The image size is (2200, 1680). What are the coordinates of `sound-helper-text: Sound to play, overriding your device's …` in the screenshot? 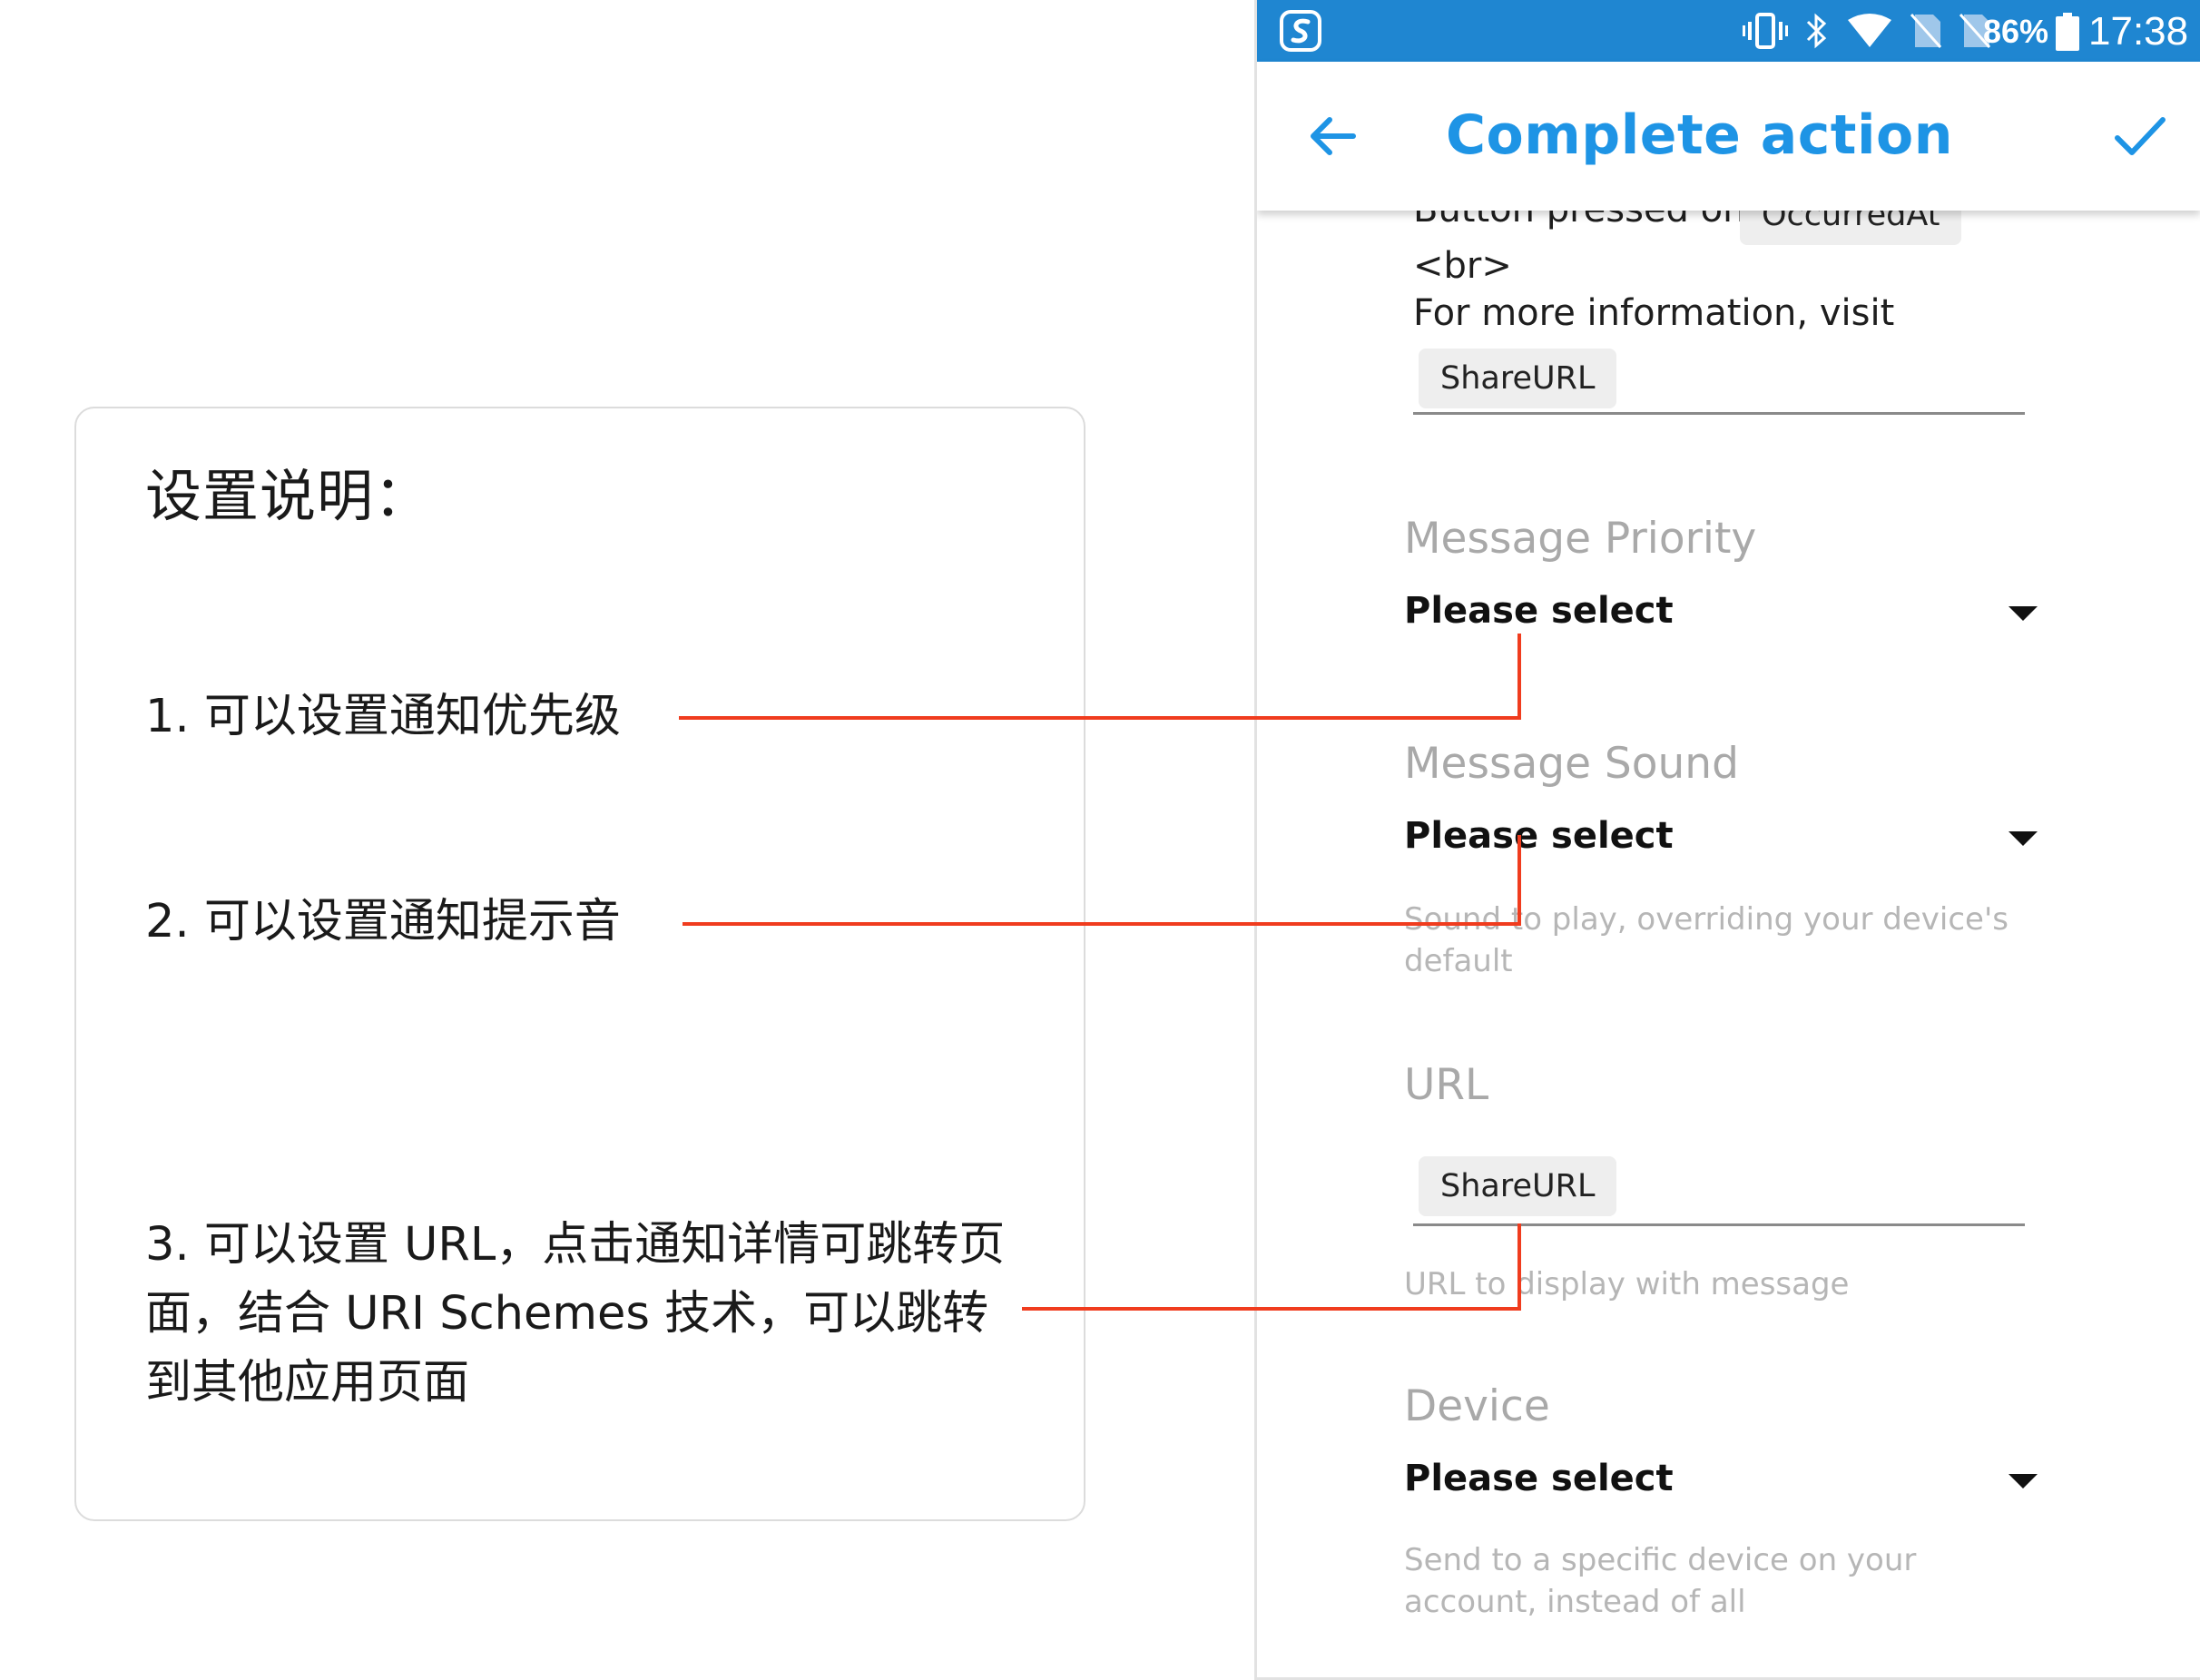 It's located at (1706, 940).